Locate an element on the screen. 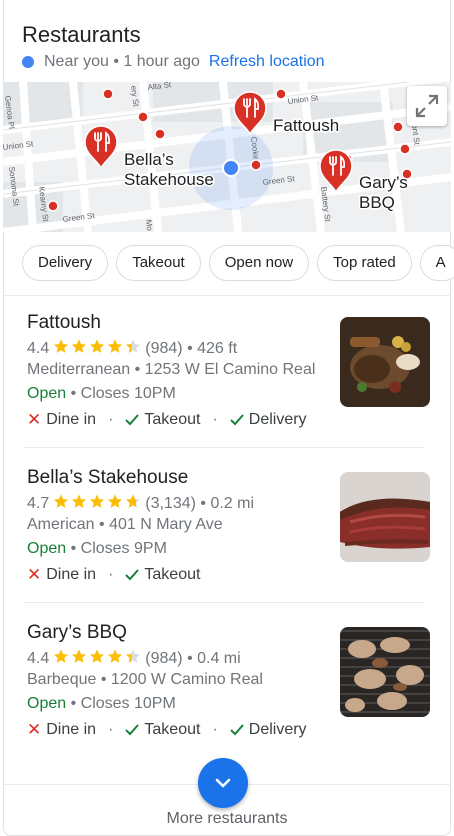 The height and width of the screenshot is (836, 454). restaurant-name: Gary’s BBQ is located at coordinates (77, 633).